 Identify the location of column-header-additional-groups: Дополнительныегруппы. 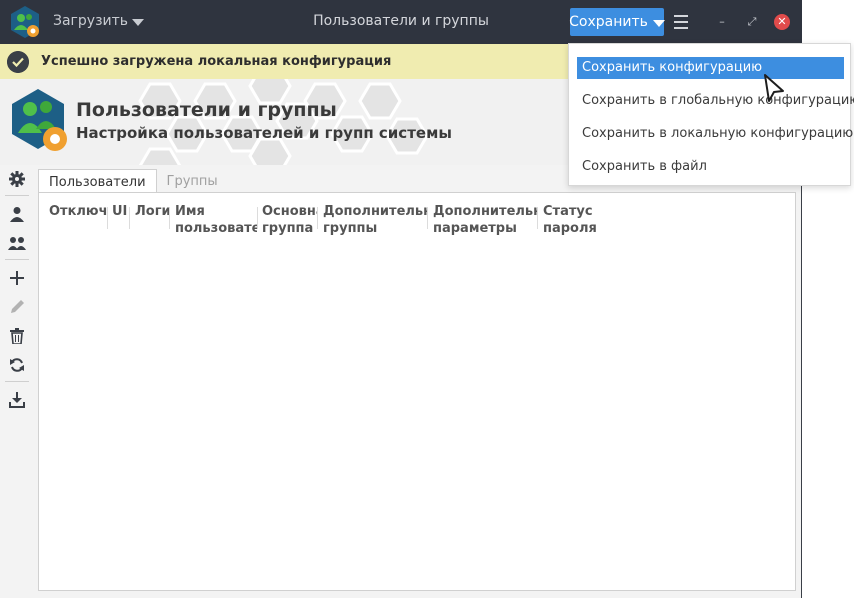
(375, 221).